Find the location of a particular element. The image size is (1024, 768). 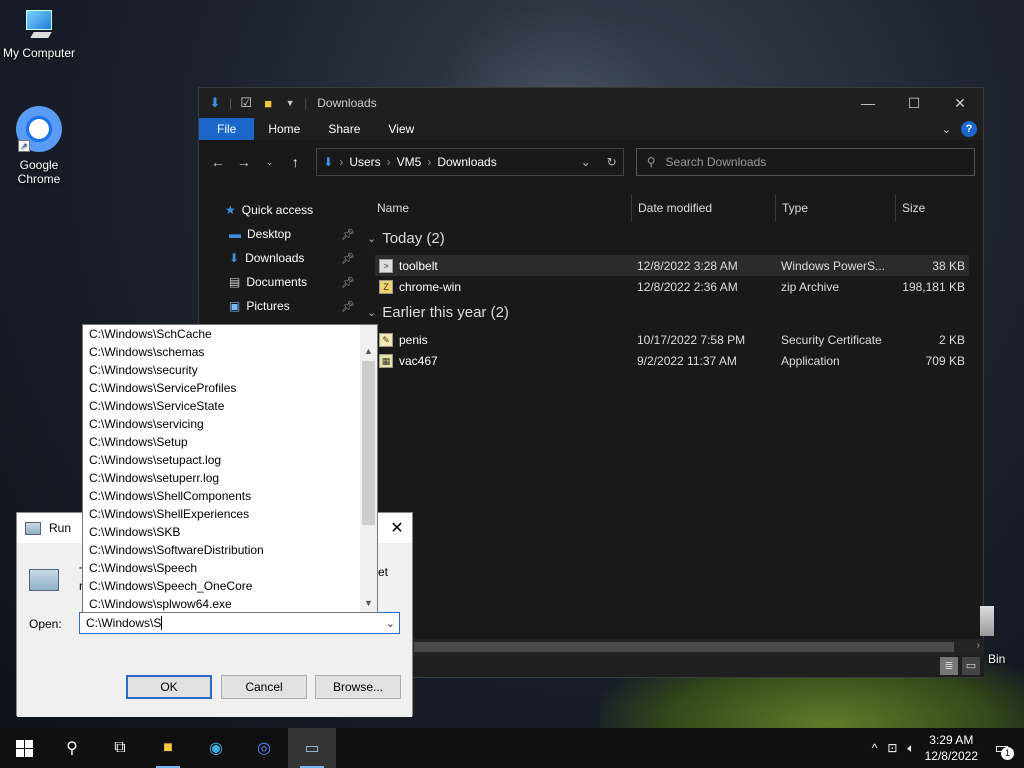

taskbar-run: ▭ is located at coordinates (312, 748).